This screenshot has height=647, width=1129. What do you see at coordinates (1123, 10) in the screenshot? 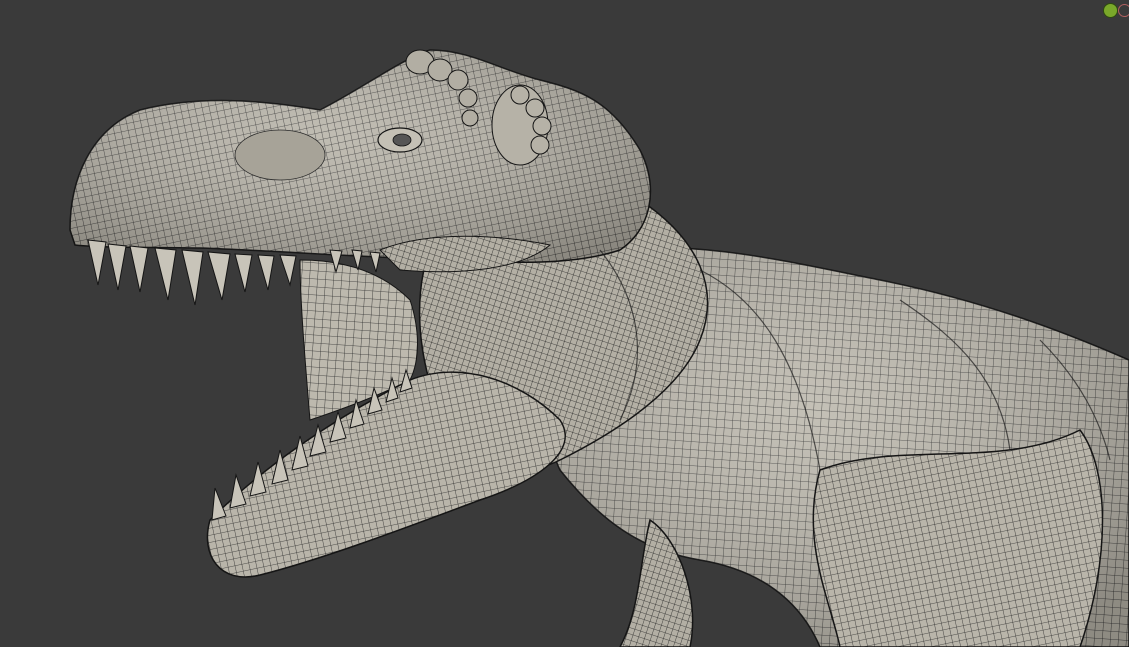
I see `secondary-indicator-icon` at bounding box center [1123, 10].